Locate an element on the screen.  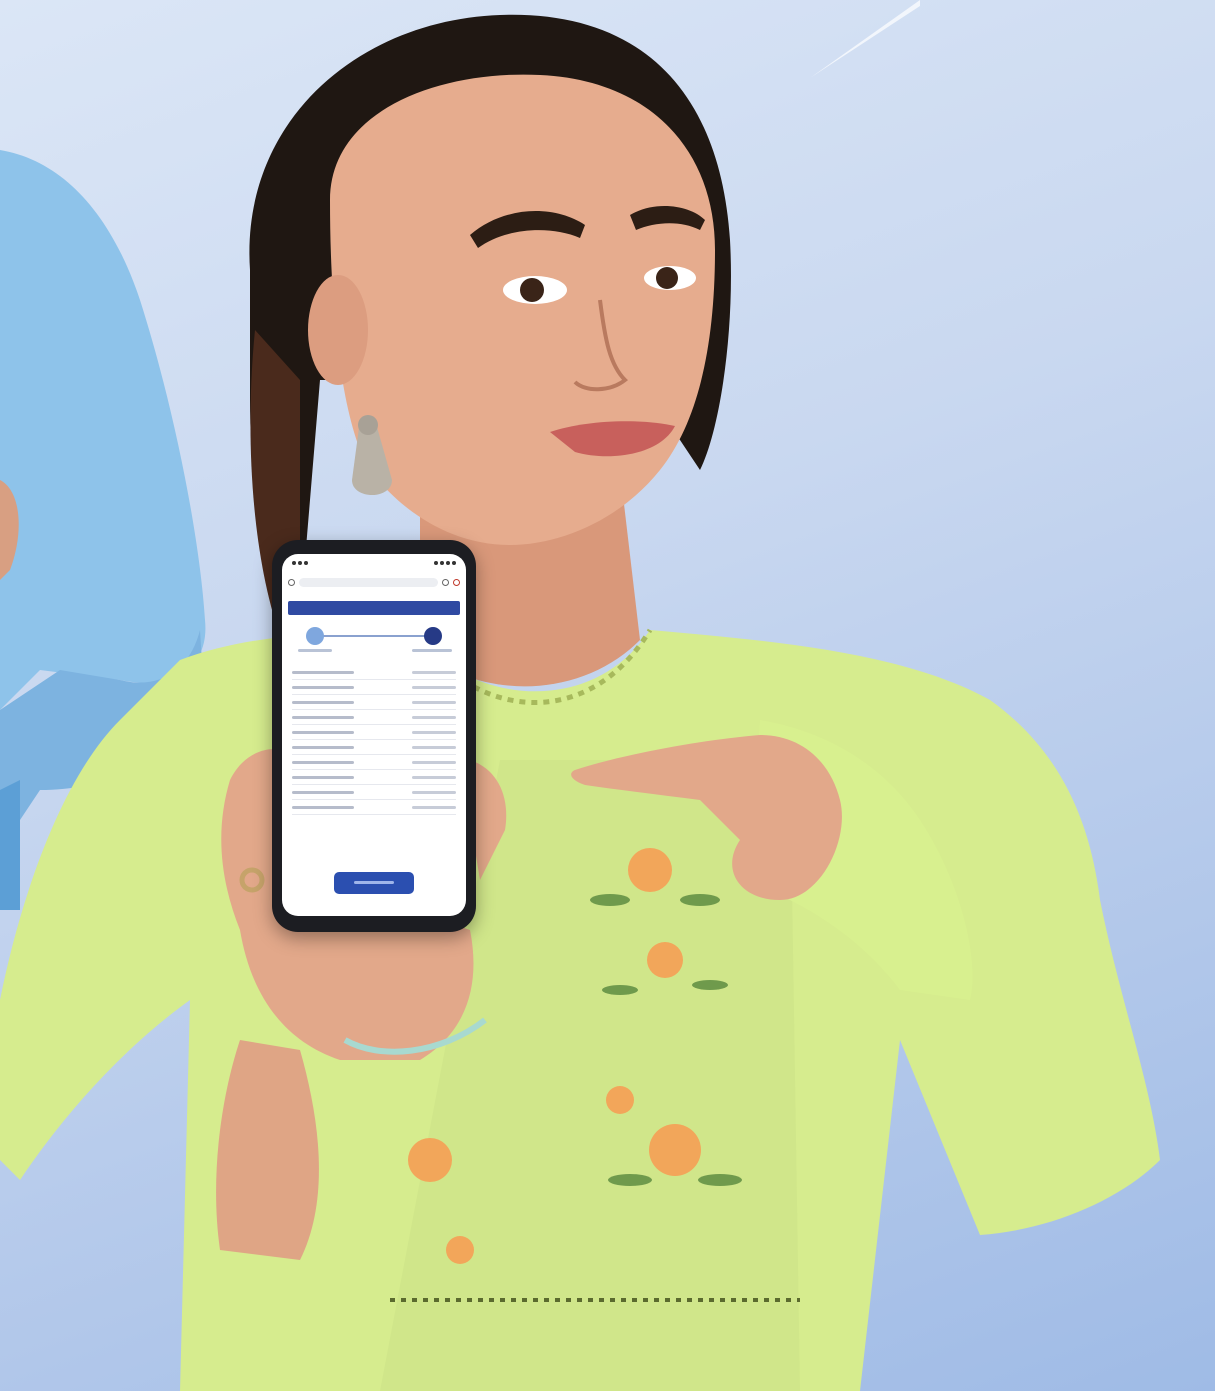
browser-url-bar is located at coordinates (374, 582).